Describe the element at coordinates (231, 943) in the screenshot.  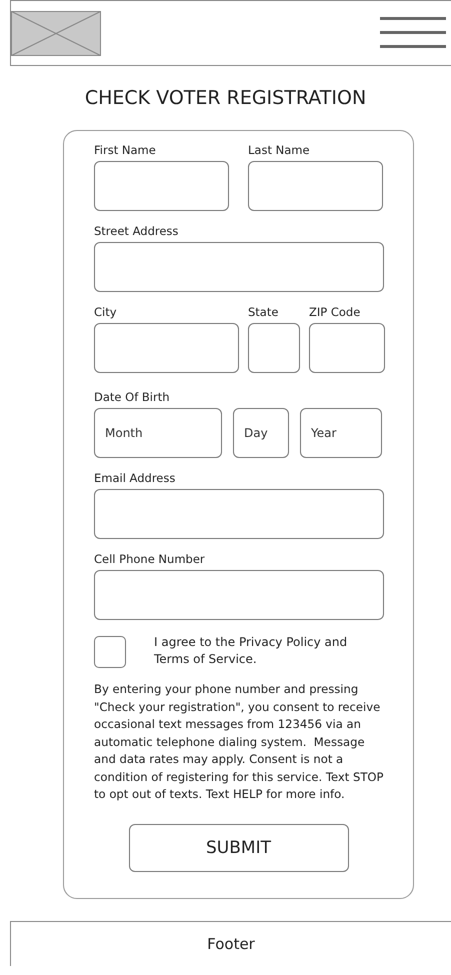
I see `footer-text: Footer` at that location.